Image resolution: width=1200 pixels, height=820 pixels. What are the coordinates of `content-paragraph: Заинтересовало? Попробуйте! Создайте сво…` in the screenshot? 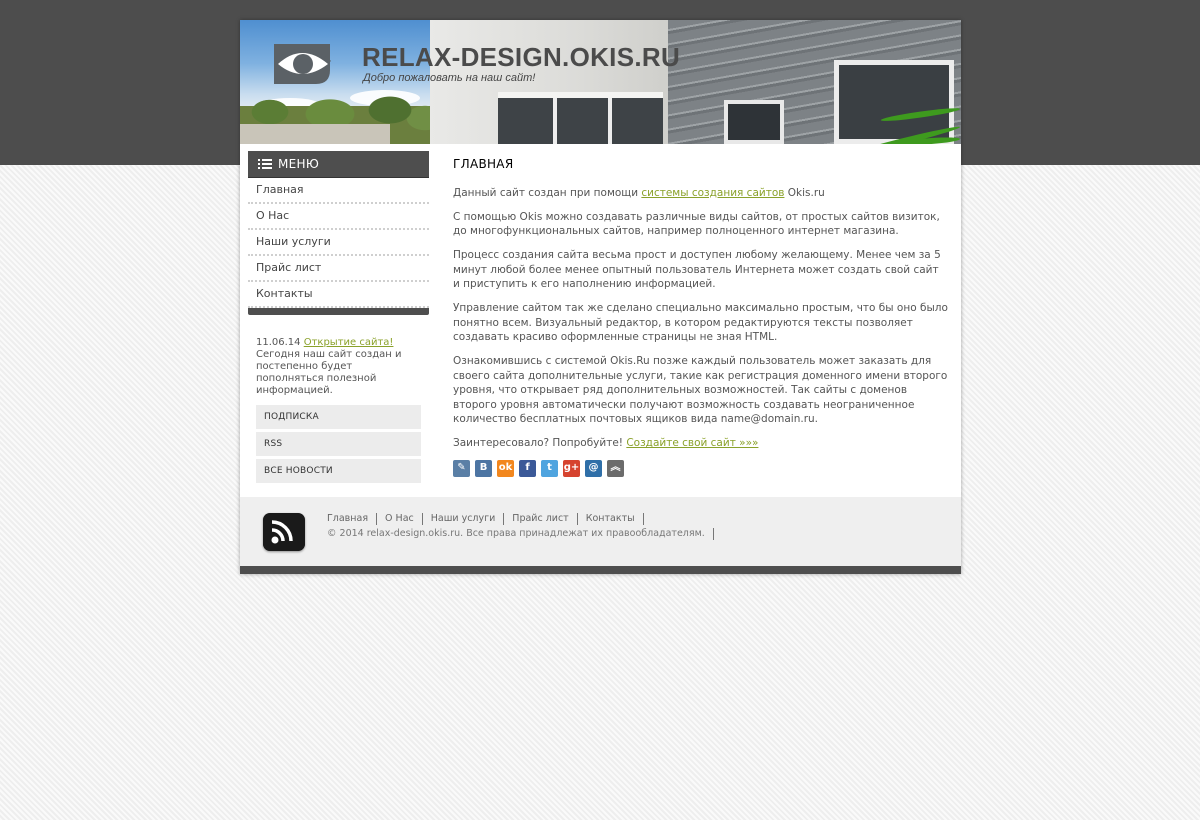 It's located at (700, 443).